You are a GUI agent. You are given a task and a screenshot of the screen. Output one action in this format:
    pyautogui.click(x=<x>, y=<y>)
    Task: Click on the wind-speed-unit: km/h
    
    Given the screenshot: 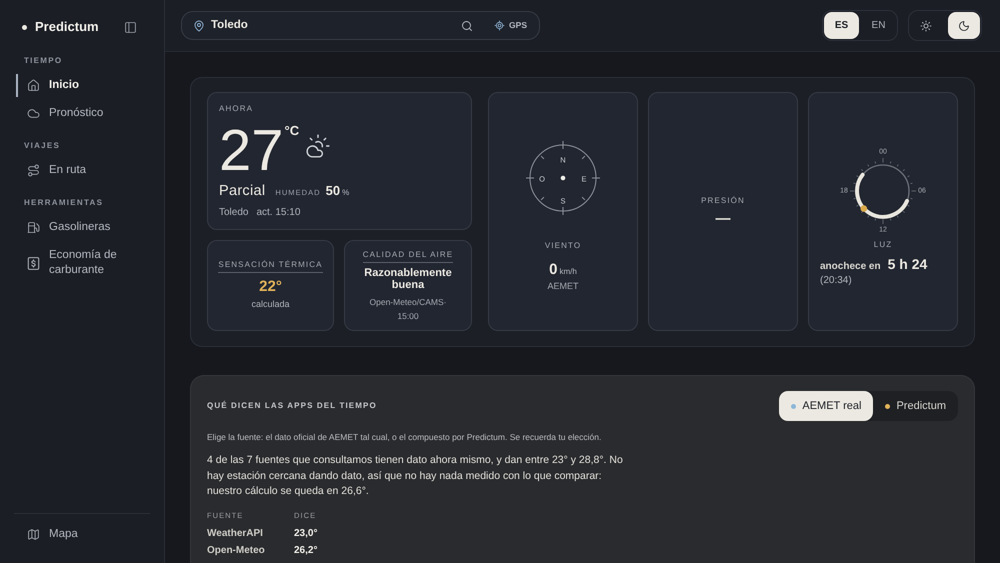 What is the action you would take?
    pyautogui.click(x=568, y=272)
    